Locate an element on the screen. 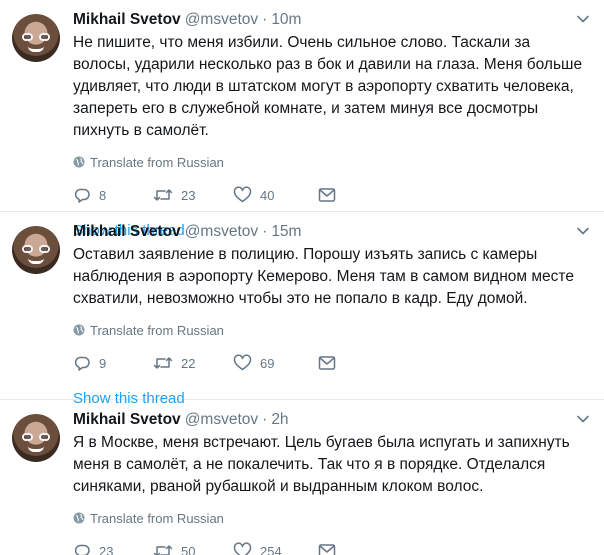 The width and height of the screenshot is (604, 555). tweet-actions: 23 50 254 is located at coordinates (330, 548).